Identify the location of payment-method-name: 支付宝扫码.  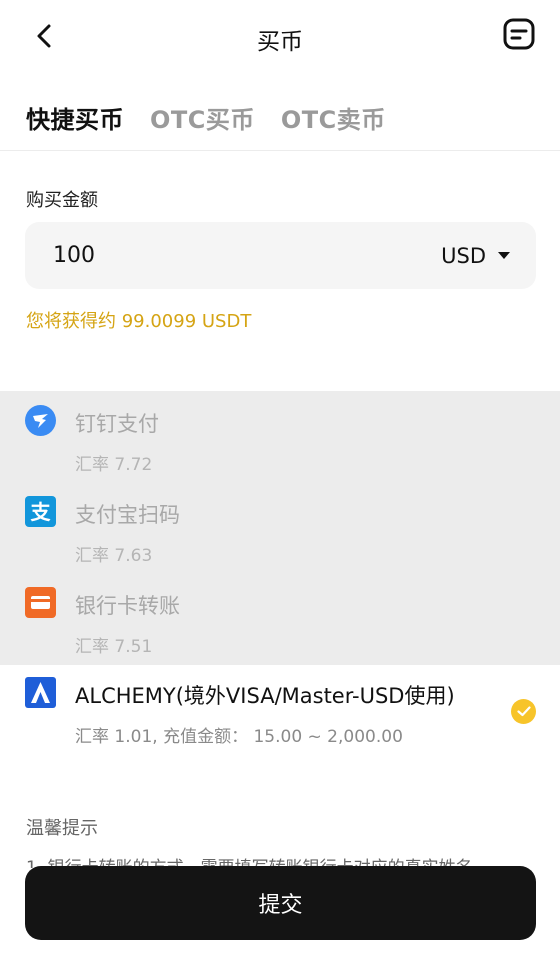
(127, 515).